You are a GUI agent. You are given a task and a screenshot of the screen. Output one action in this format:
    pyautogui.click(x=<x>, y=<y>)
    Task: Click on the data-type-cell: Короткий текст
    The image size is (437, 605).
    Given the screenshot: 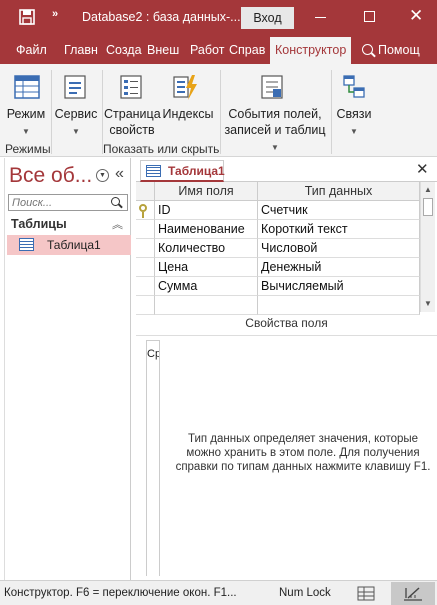 What is the action you would take?
    pyautogui.click(x=339, y=229)
    